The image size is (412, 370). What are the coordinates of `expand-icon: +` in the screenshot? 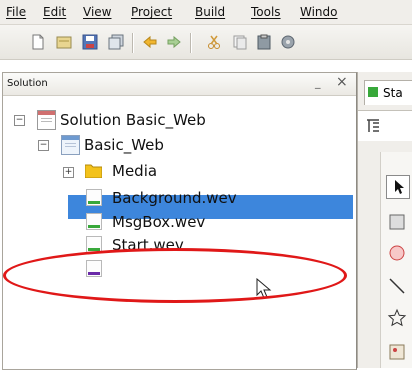 It's located at (68, 172).